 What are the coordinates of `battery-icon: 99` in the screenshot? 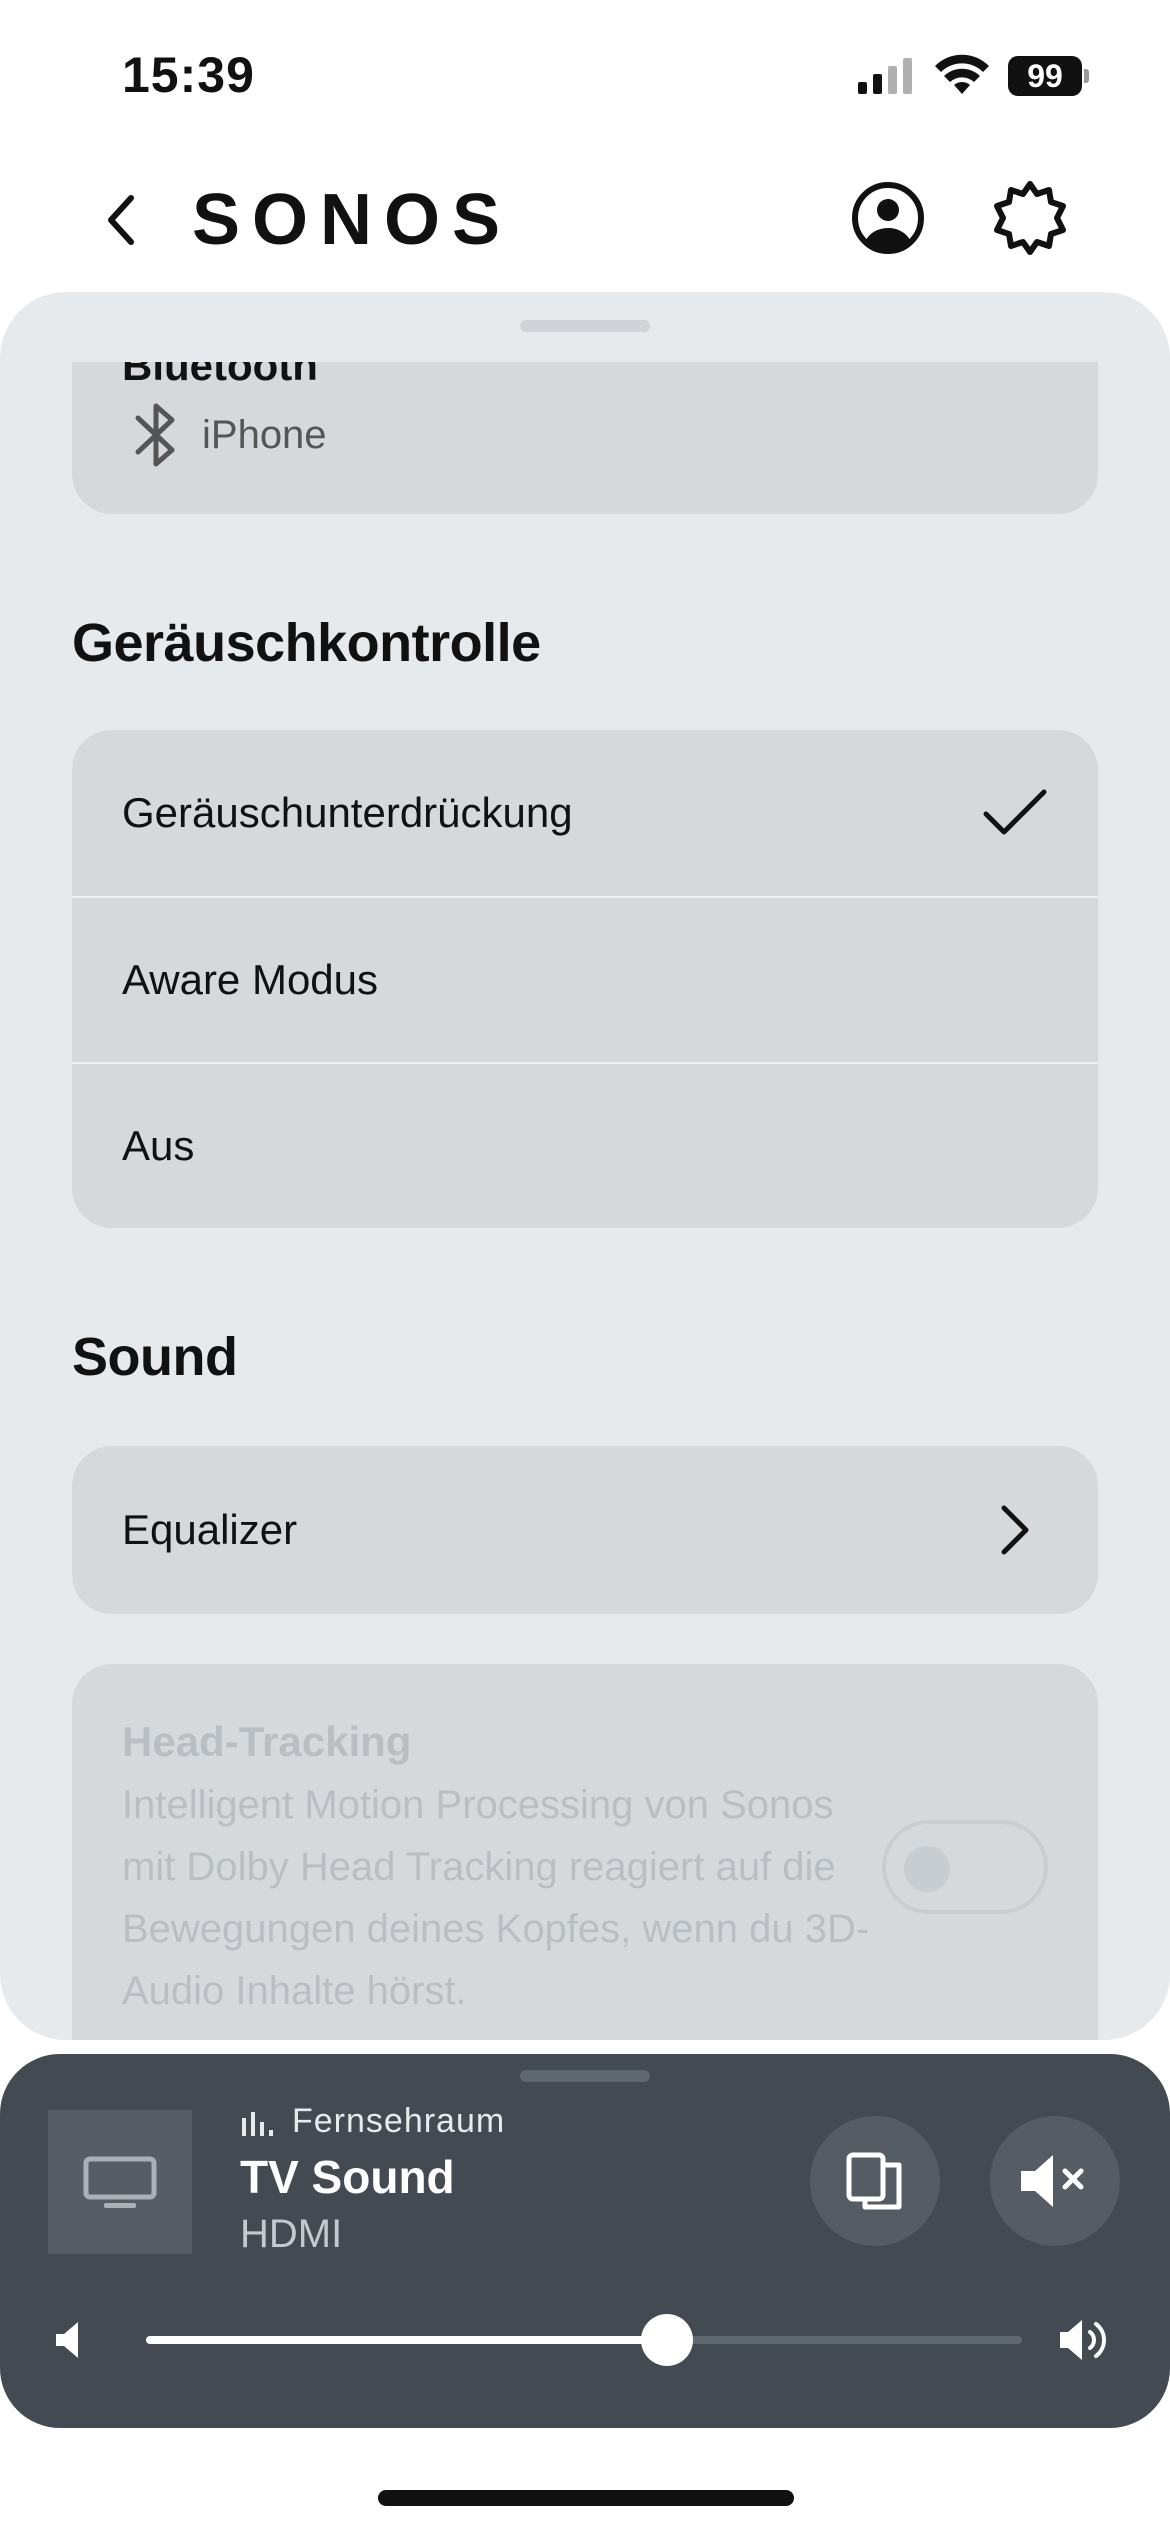 It's located at (1048, 76).